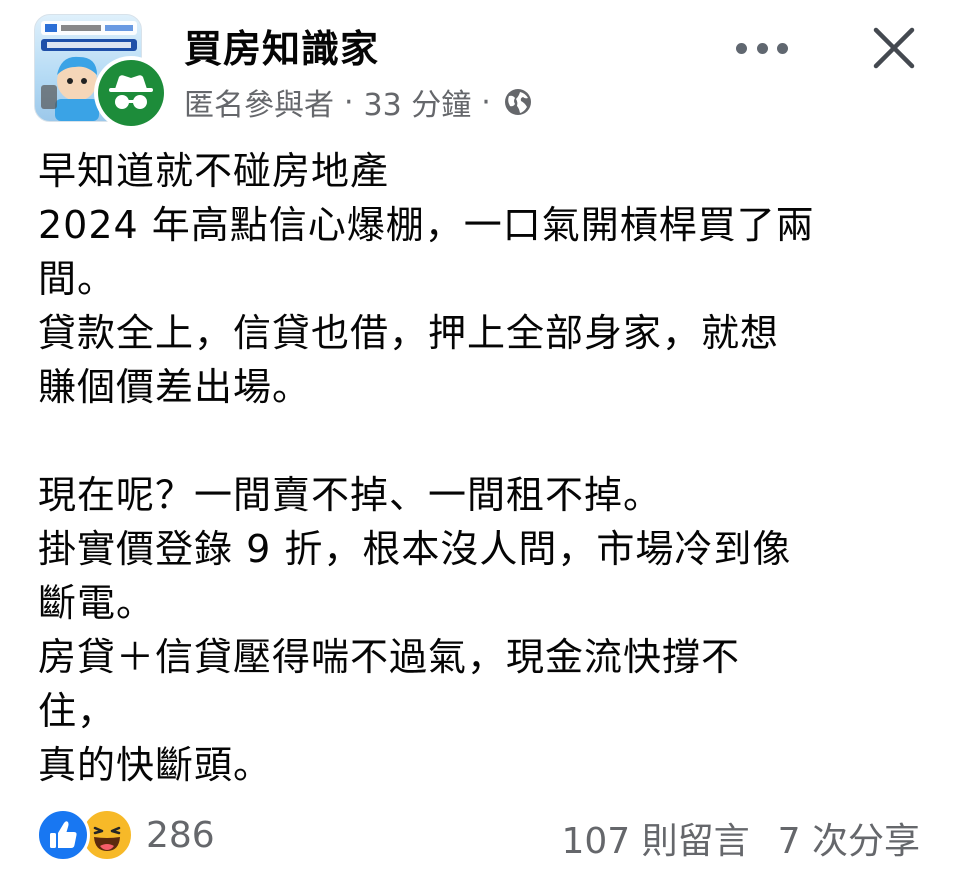  Describe the element at coordinates (415, 549) in the screenshot. I see `post-text-line: 掛實價登錄 9 折，根本沒人問，市場冷到像` at that location.